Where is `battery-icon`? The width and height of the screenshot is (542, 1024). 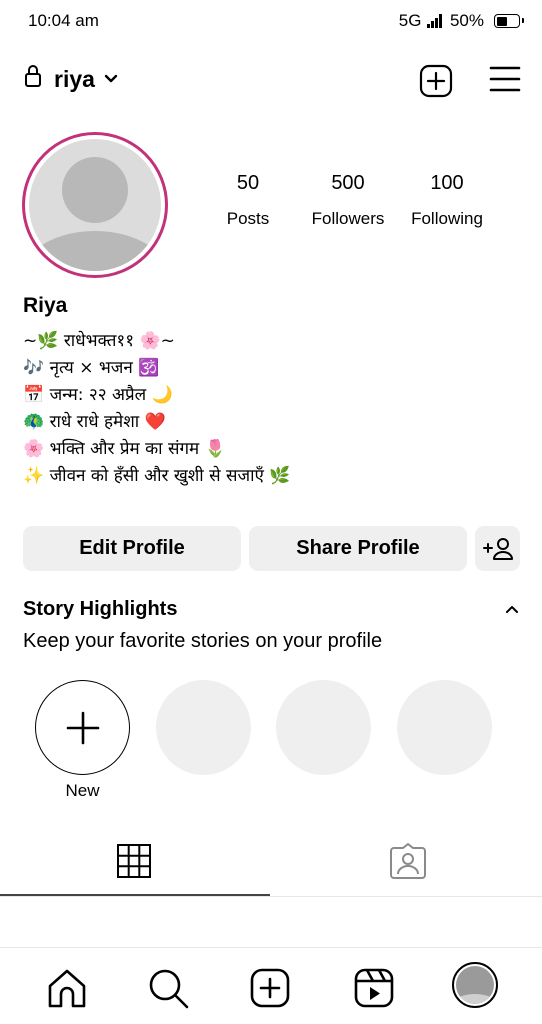
battery-icon is located at coordinates (509, 21).